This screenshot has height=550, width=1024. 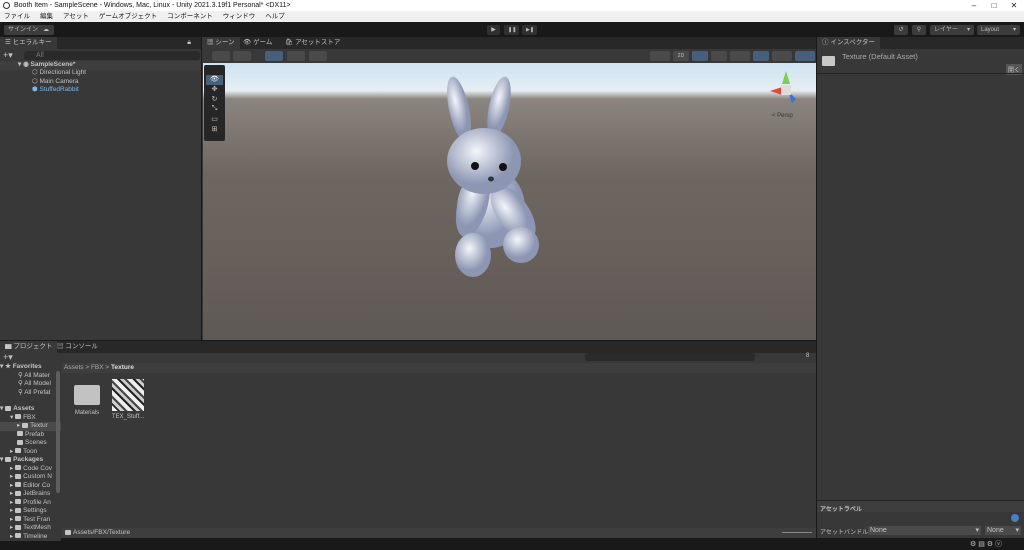 What do you see at coordinates (221, 43) in the screenshot?
I see `tab-scene: ▦ シーン` at bounding box center [221, 43].